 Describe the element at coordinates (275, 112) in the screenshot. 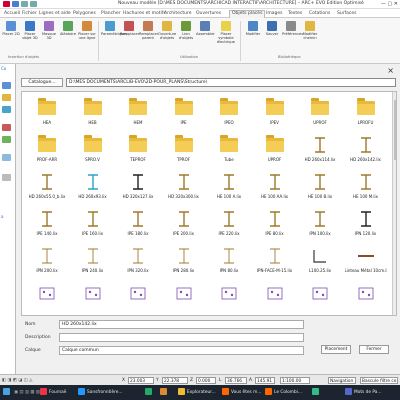

I see `folder-item: IPEV` at that location.